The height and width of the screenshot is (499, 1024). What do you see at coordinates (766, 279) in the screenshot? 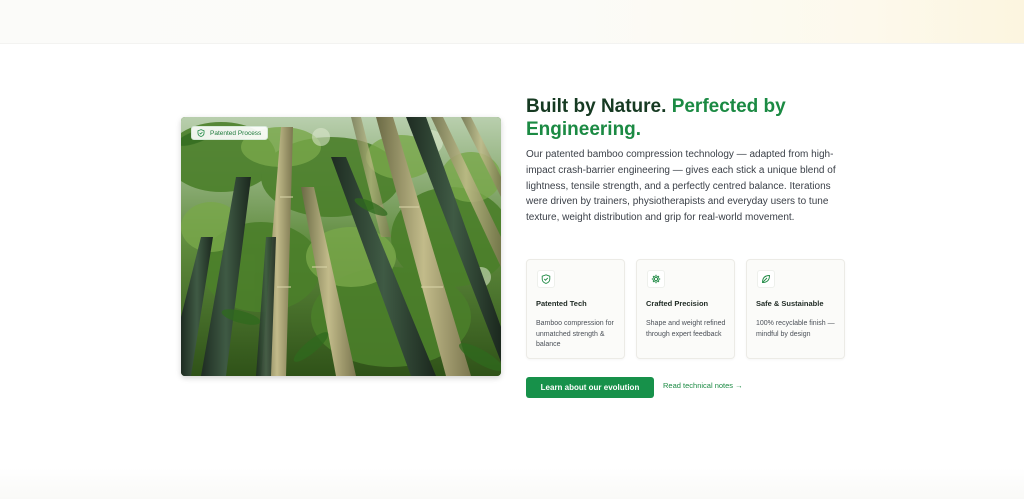
I see `leaf-icon` at bounding box center [766, 279].